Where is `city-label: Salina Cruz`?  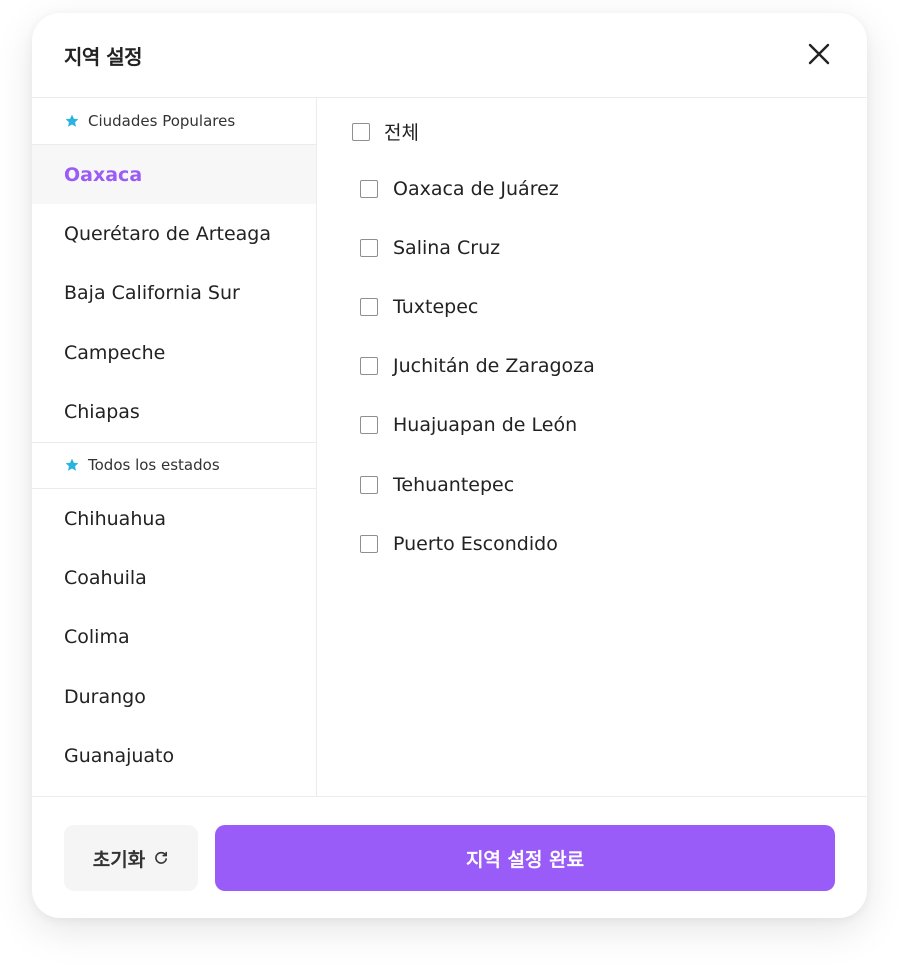 city-label: Salina Cruz is located at coordinates (447, 248).